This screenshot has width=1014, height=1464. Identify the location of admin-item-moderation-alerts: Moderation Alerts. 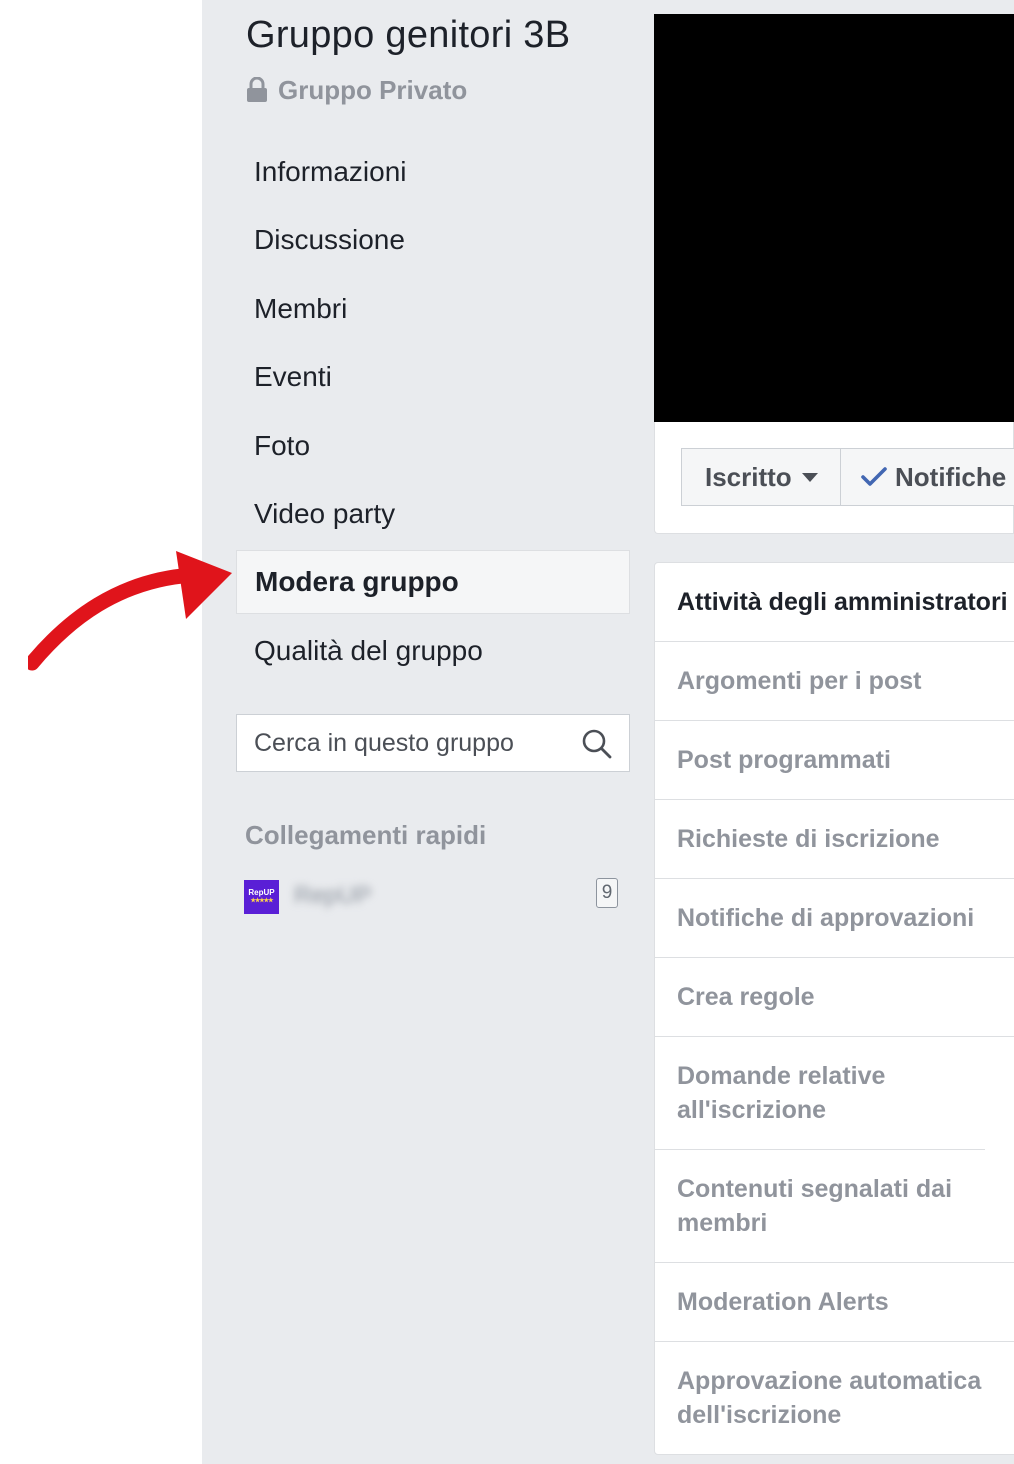
(834, 1302).